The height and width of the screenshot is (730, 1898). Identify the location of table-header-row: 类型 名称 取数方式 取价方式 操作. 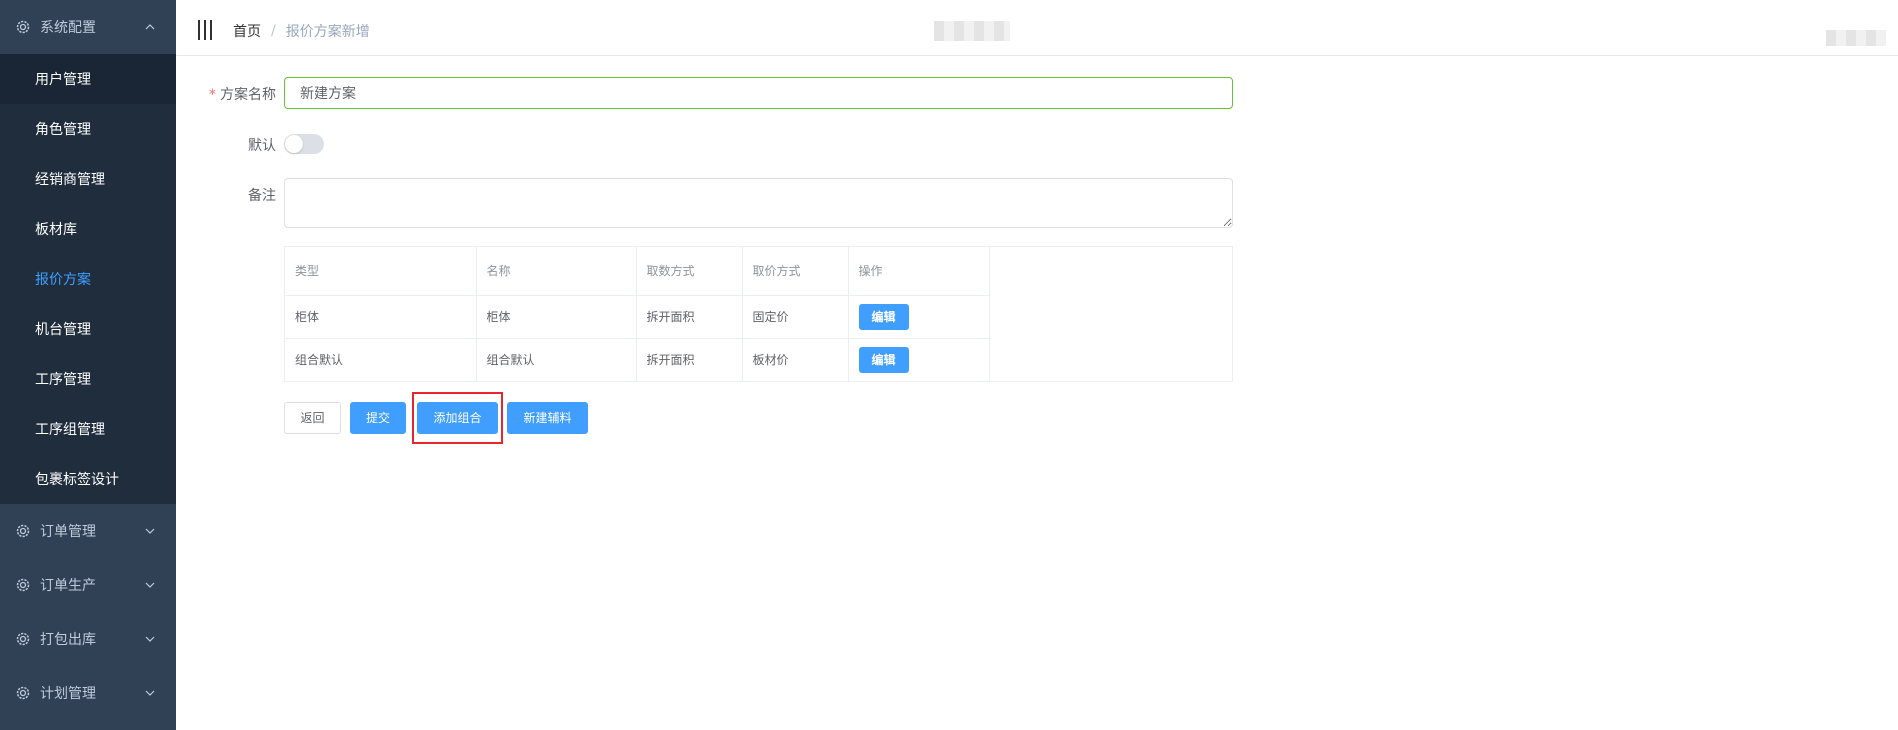
(637, 271).